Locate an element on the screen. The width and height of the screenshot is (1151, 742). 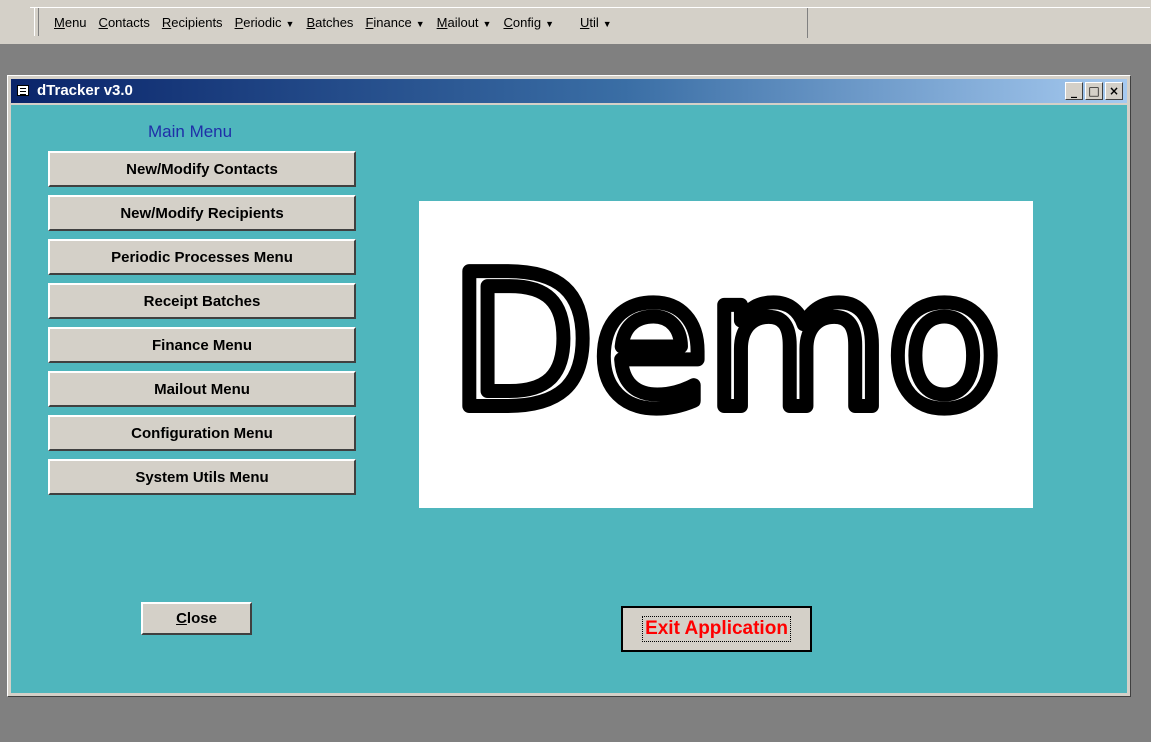
menu-item-finance: Finance ▼ is located at coordinates (394, 22).